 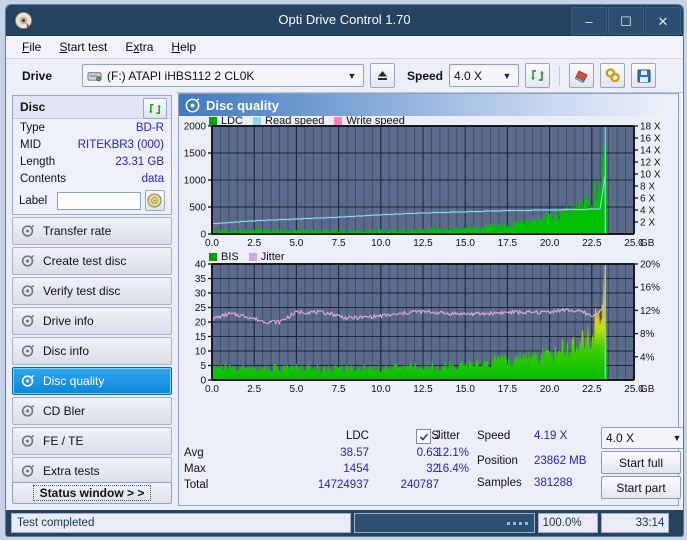 I want to click on sidebar-item-disc-info: Disc info, so click(x=92, y=351).